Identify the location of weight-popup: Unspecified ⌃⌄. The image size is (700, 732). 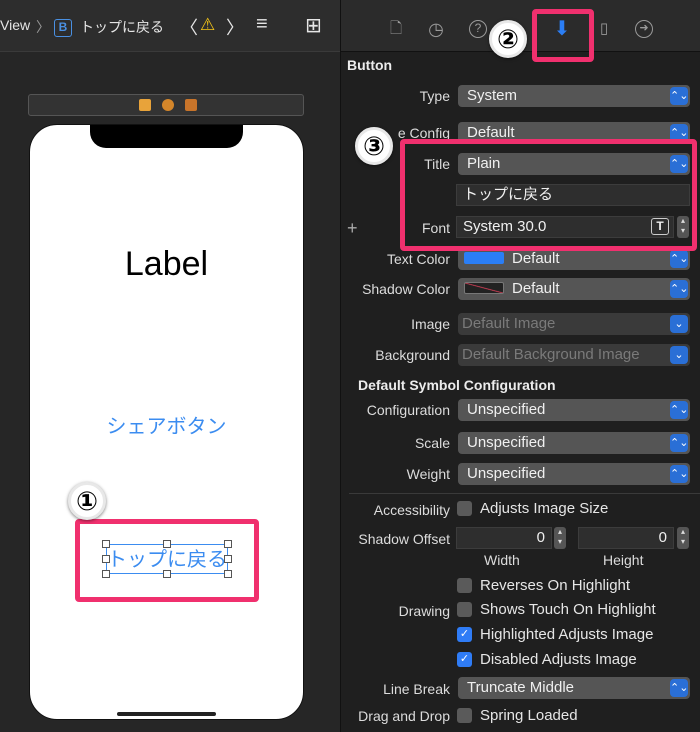
(574, 474).